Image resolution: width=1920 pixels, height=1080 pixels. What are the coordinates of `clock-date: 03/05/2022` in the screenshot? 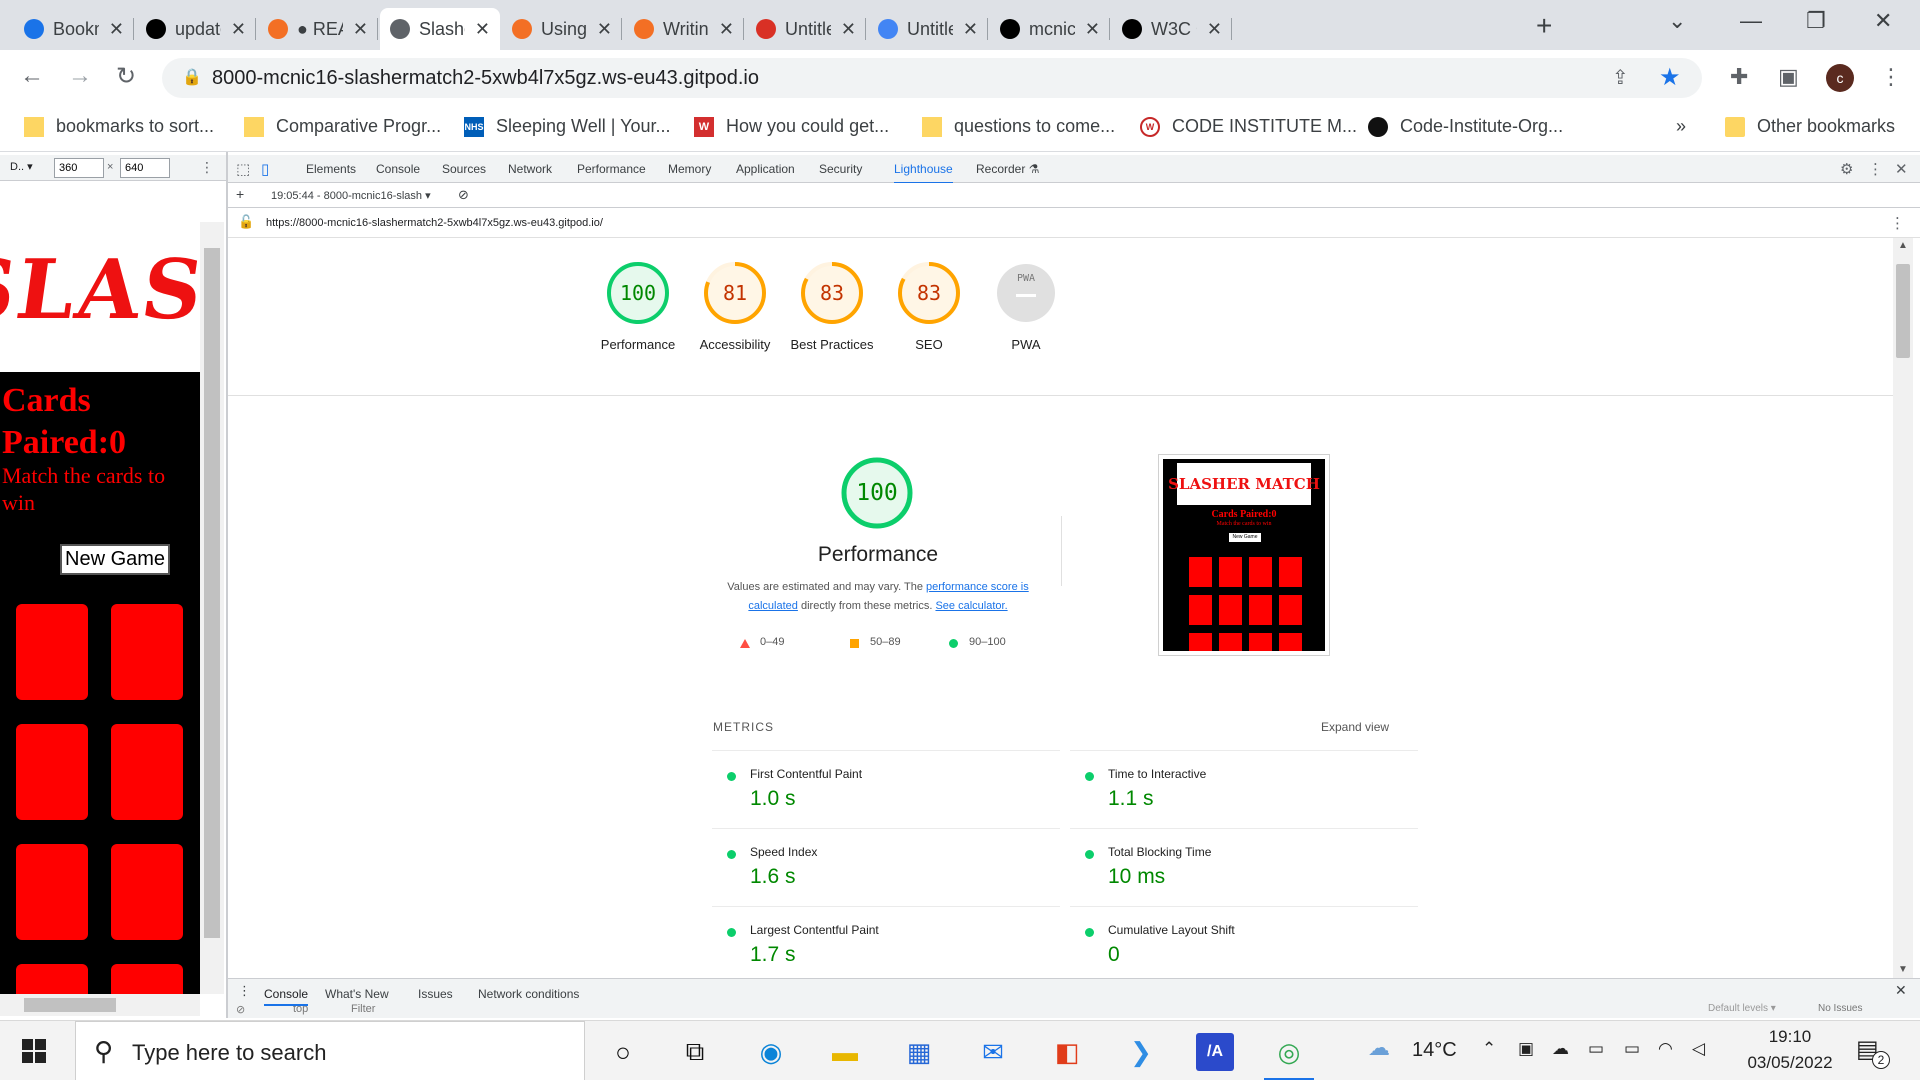 It's located at (1790, 1063).